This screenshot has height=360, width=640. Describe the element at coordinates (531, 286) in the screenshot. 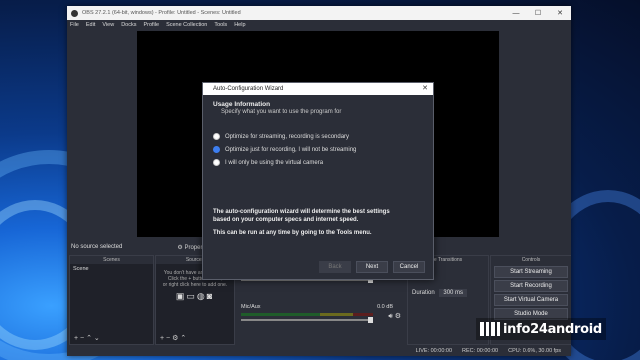

I see `start-recording-button: Start Recording` at that location.